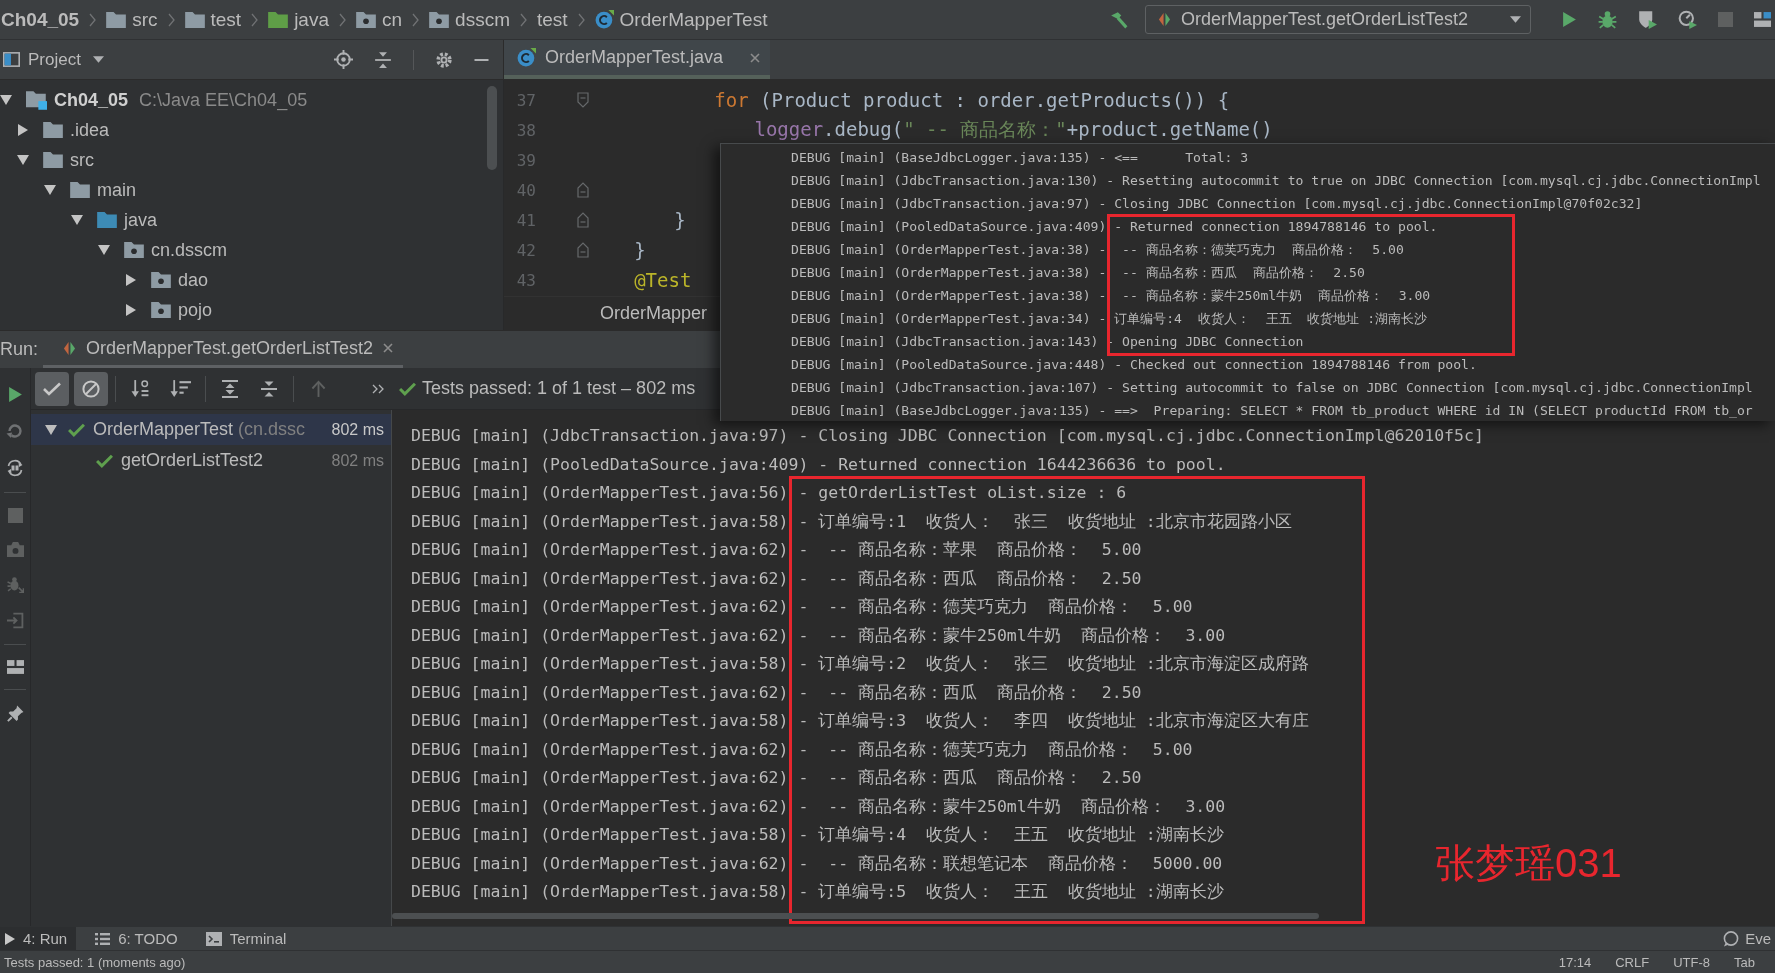 The width and height of the screenshot is (1775, 973). Describe the element at coordinates (15, 431) in the screenshot. I see `rerun-icon` at that location.